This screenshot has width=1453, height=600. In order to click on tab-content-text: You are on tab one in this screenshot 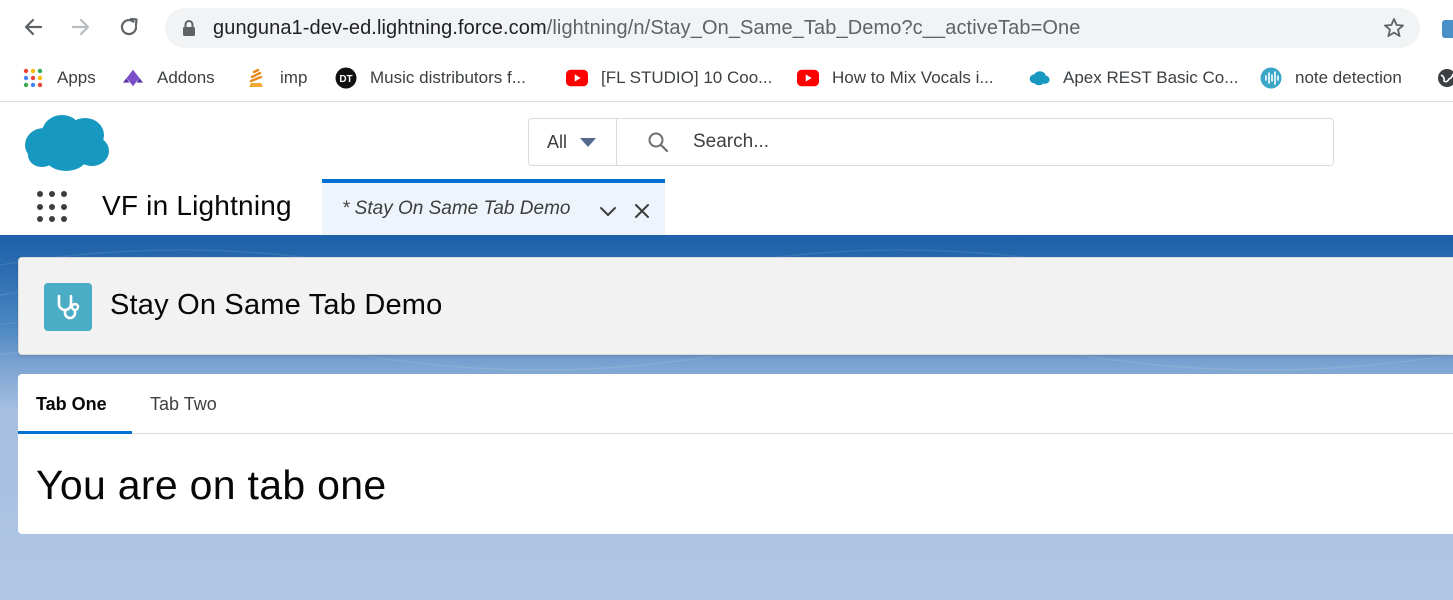, I will do `click(211, 485)`.